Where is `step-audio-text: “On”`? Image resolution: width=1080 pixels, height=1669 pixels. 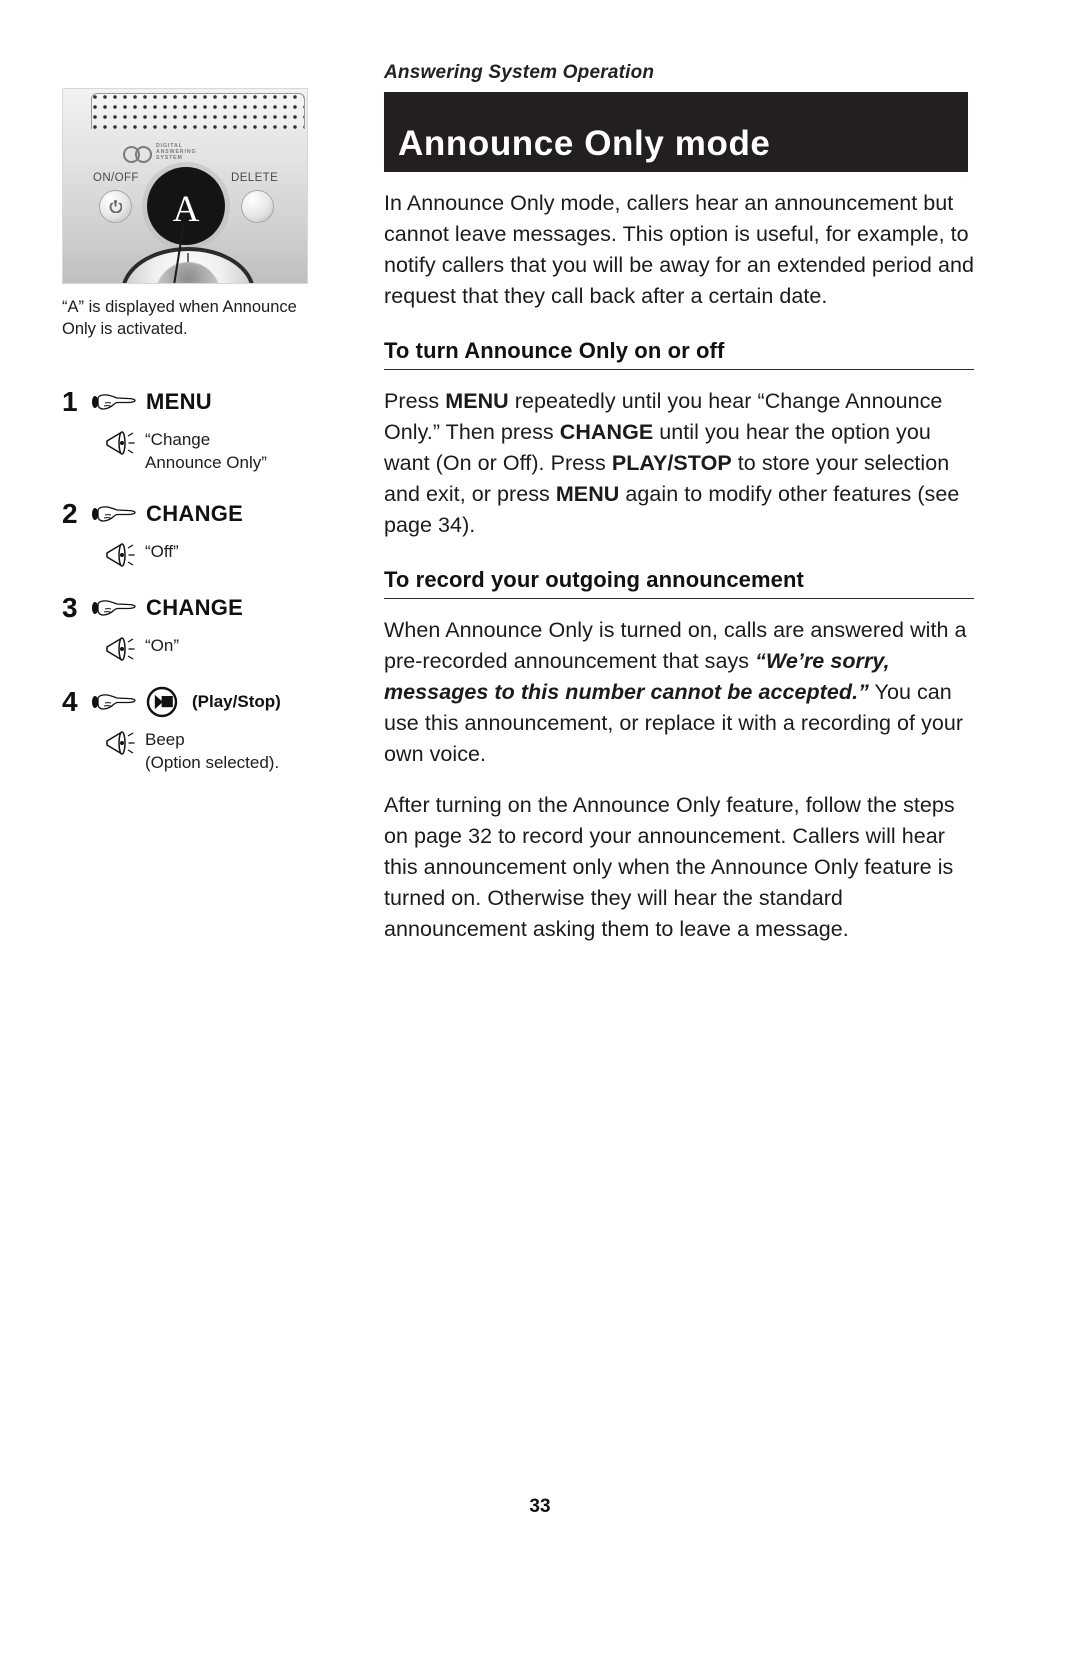 step-audio-text: “On” is located at coordinates (162, 645).